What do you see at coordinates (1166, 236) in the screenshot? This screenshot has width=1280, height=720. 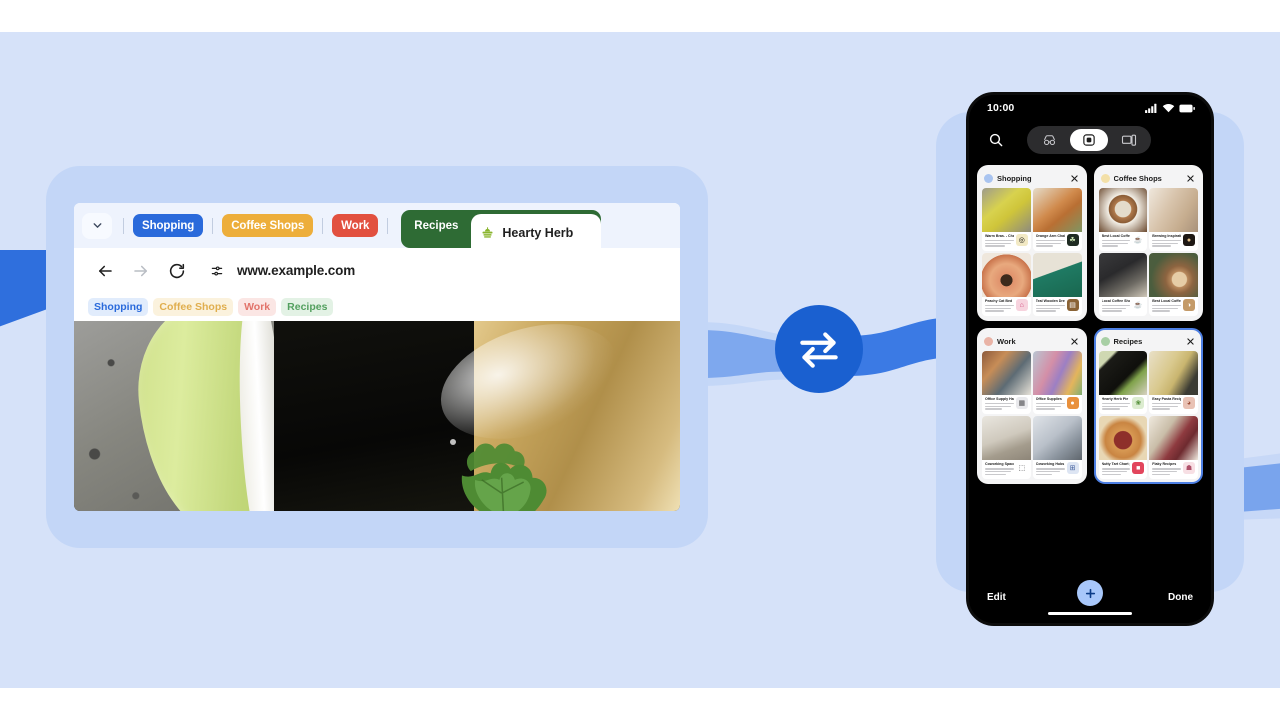 I see `thumb-title: Brewing Inspiration` at bounding box center [1166, 236].